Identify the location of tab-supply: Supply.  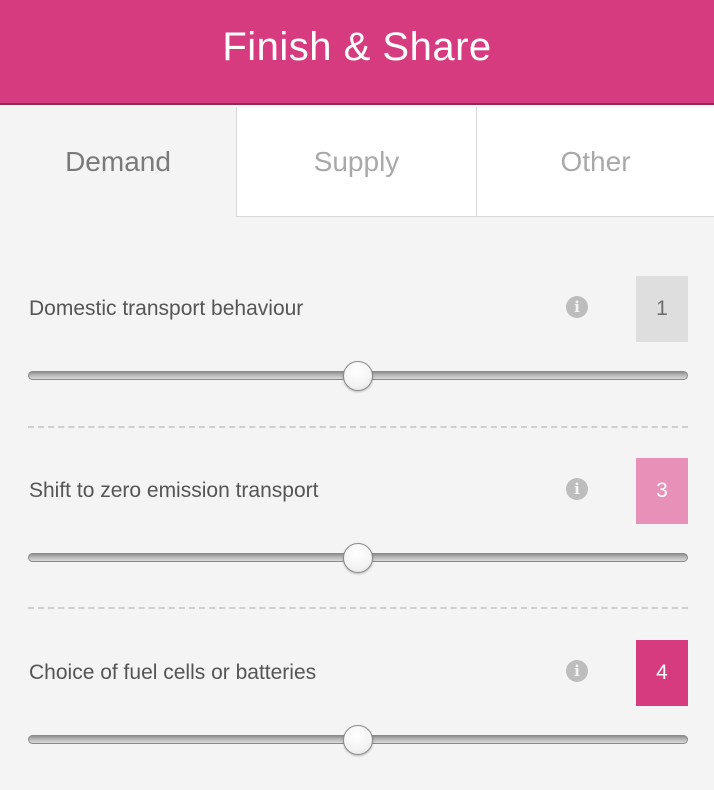
(357, 162).